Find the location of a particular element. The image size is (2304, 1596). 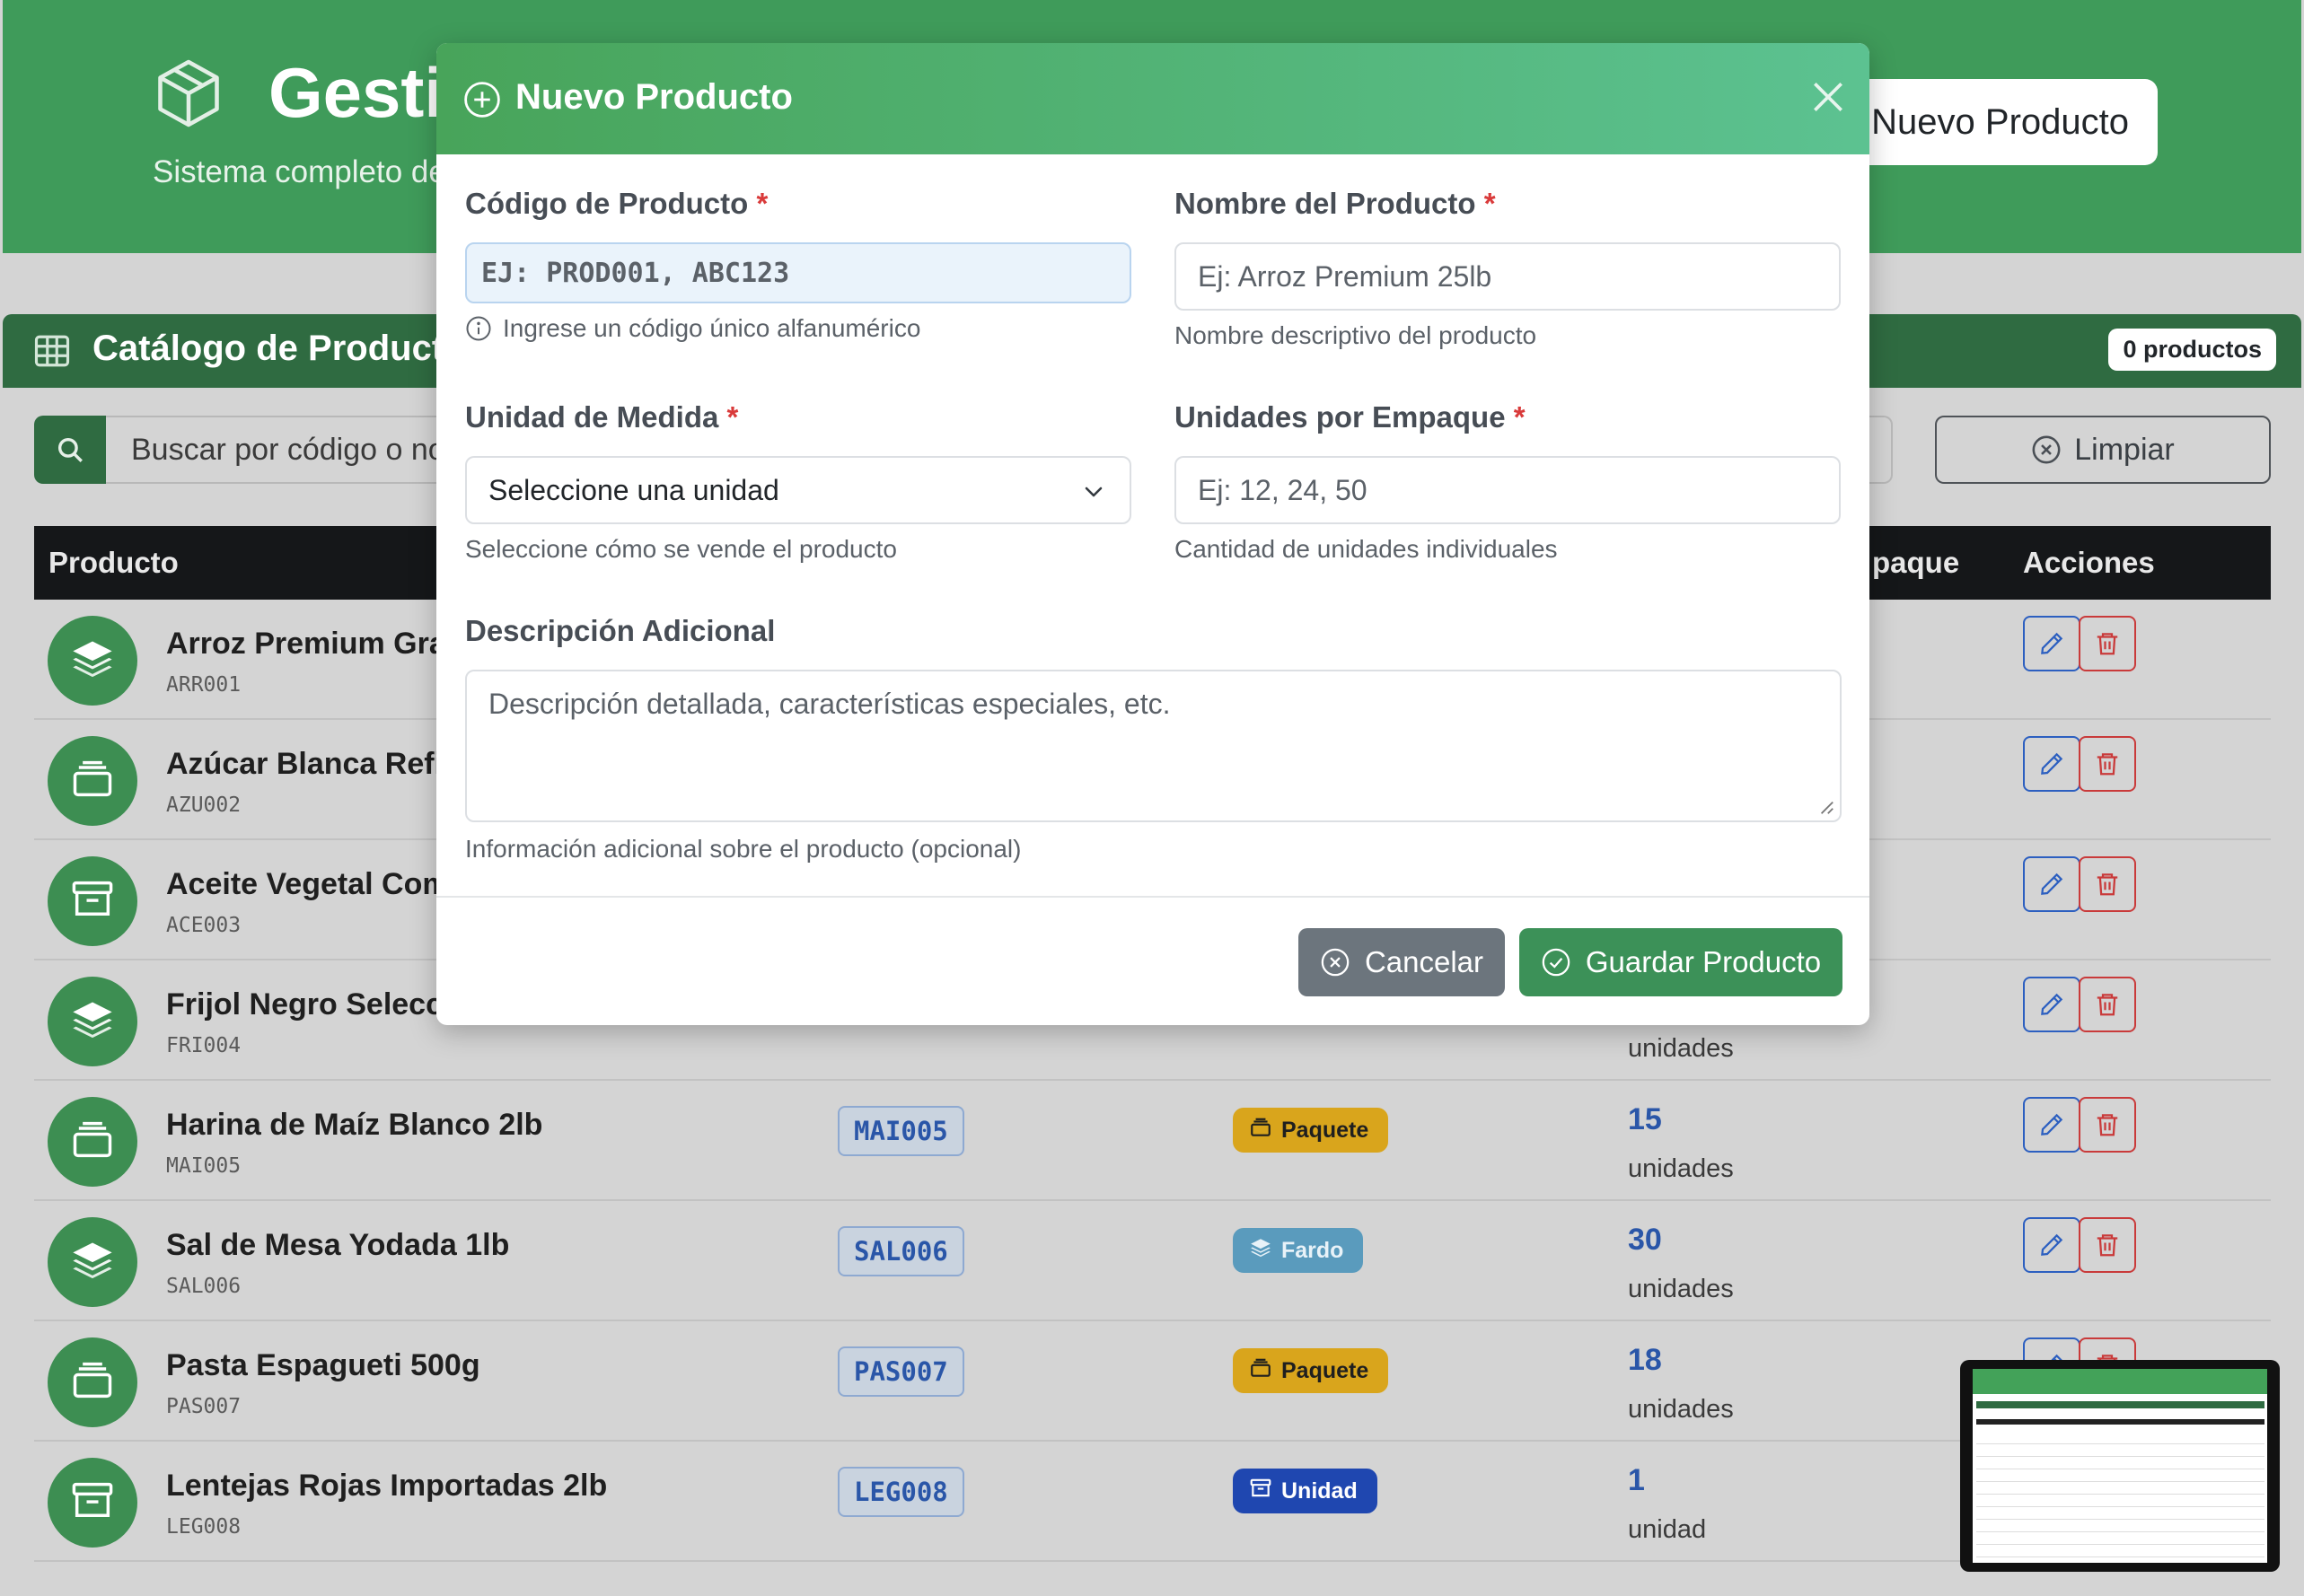

code-chip: SAL006 is located at coordinates (901, 1251).